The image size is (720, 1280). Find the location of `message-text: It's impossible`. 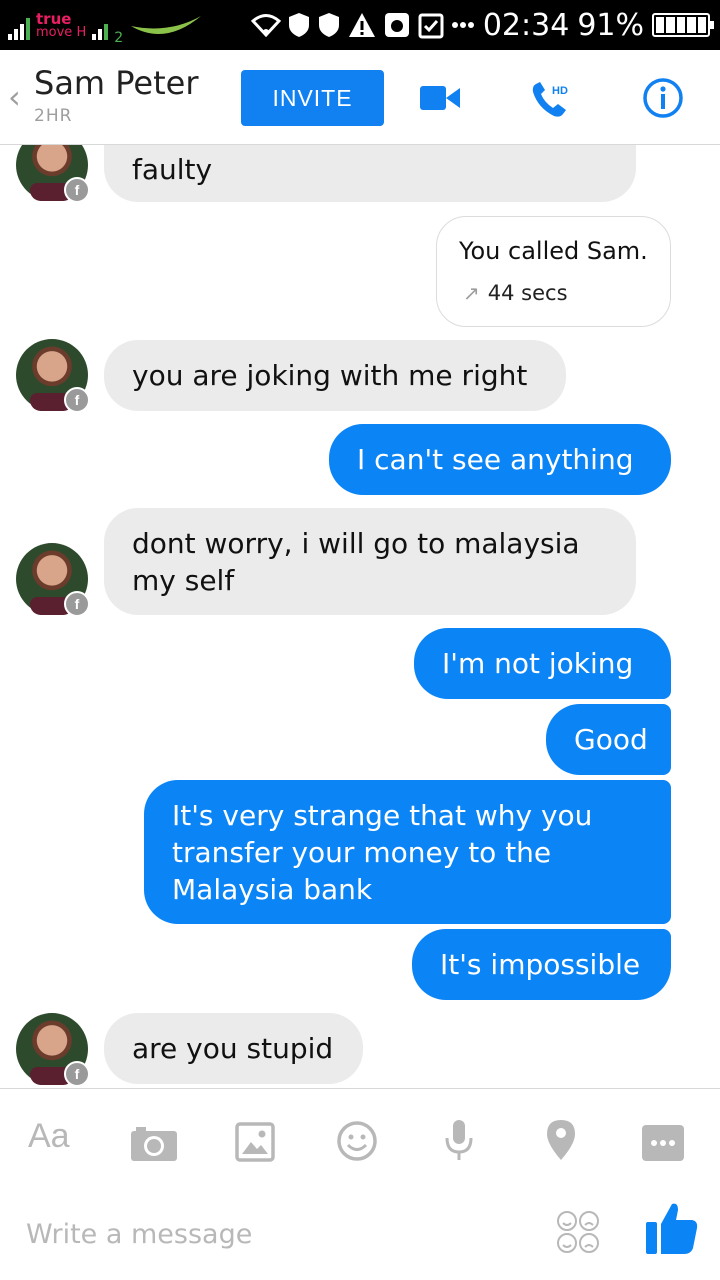

message-text: It's impossible is located at coordinates (540, 964).